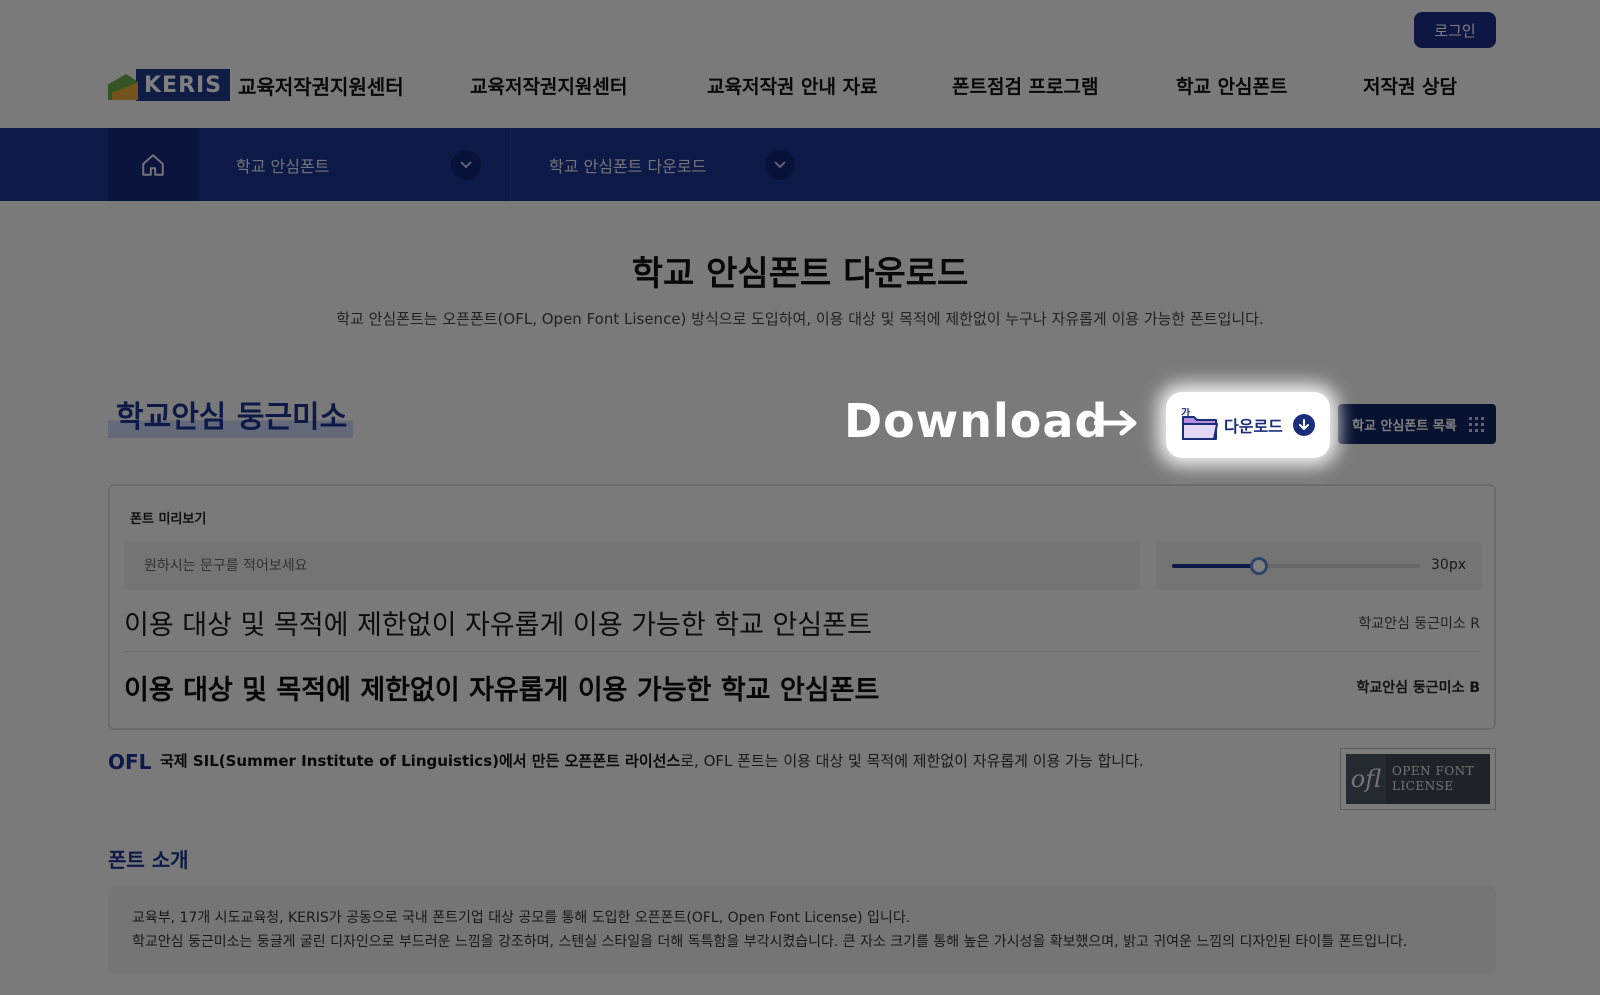  Describe the element at coordinates (1455, 30) in the screenshot. I see `login-button: 로그인` at that location.